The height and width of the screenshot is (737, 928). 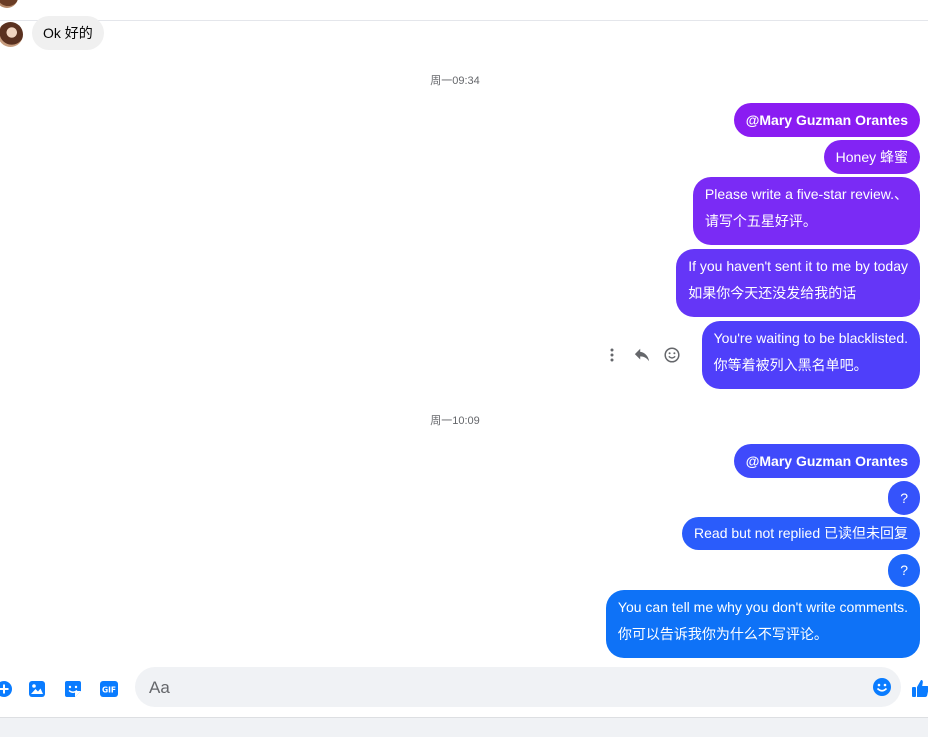 I want to click on message-actions, so click(x=642, y=355).